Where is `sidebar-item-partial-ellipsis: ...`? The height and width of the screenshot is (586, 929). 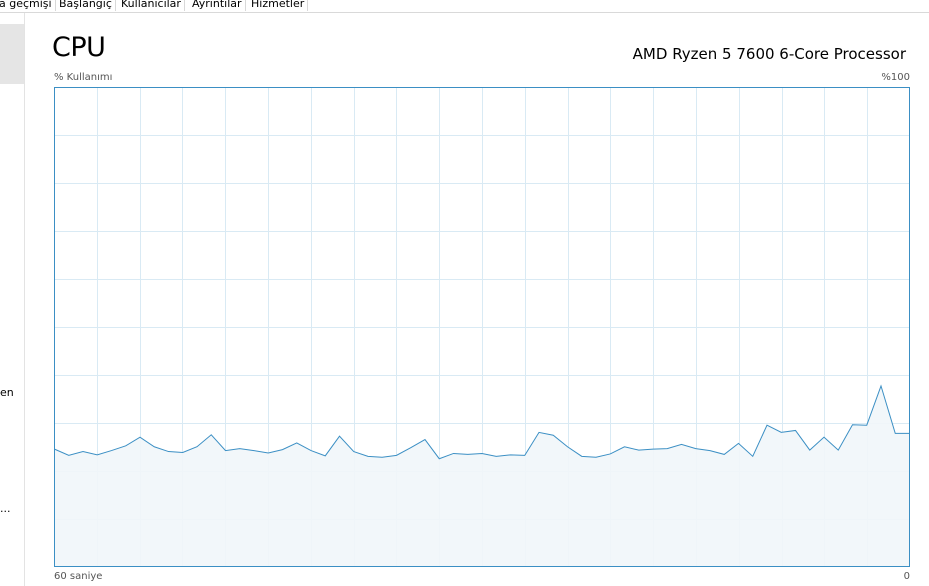 sidebar-item-partial-ellipsis: ... is located at coordinates (5, 508).